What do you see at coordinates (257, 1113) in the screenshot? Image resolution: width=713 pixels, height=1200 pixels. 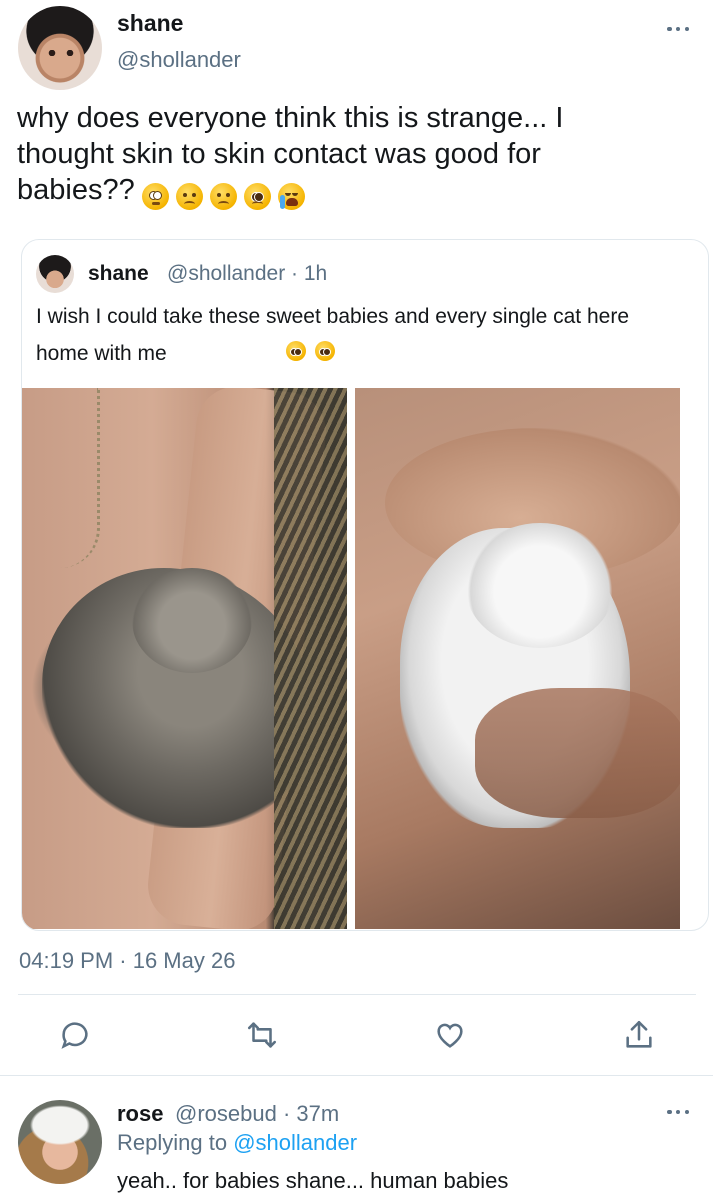 I see `reply-author-handle-time: @rosebud · 37m` at bounding box center [257, 1113].